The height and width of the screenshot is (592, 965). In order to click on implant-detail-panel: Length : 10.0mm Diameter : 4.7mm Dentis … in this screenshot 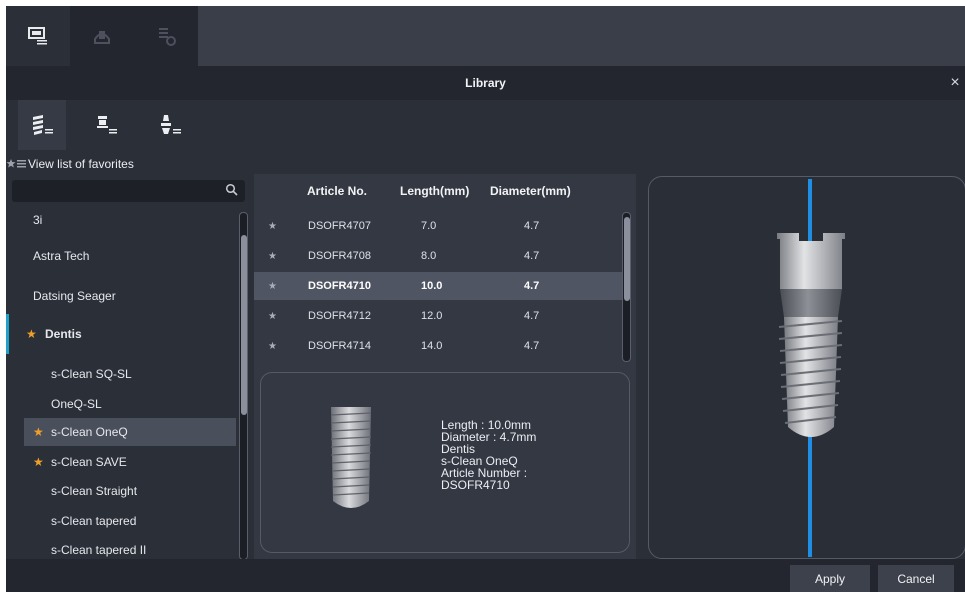, I will do `click(445, 461)`.